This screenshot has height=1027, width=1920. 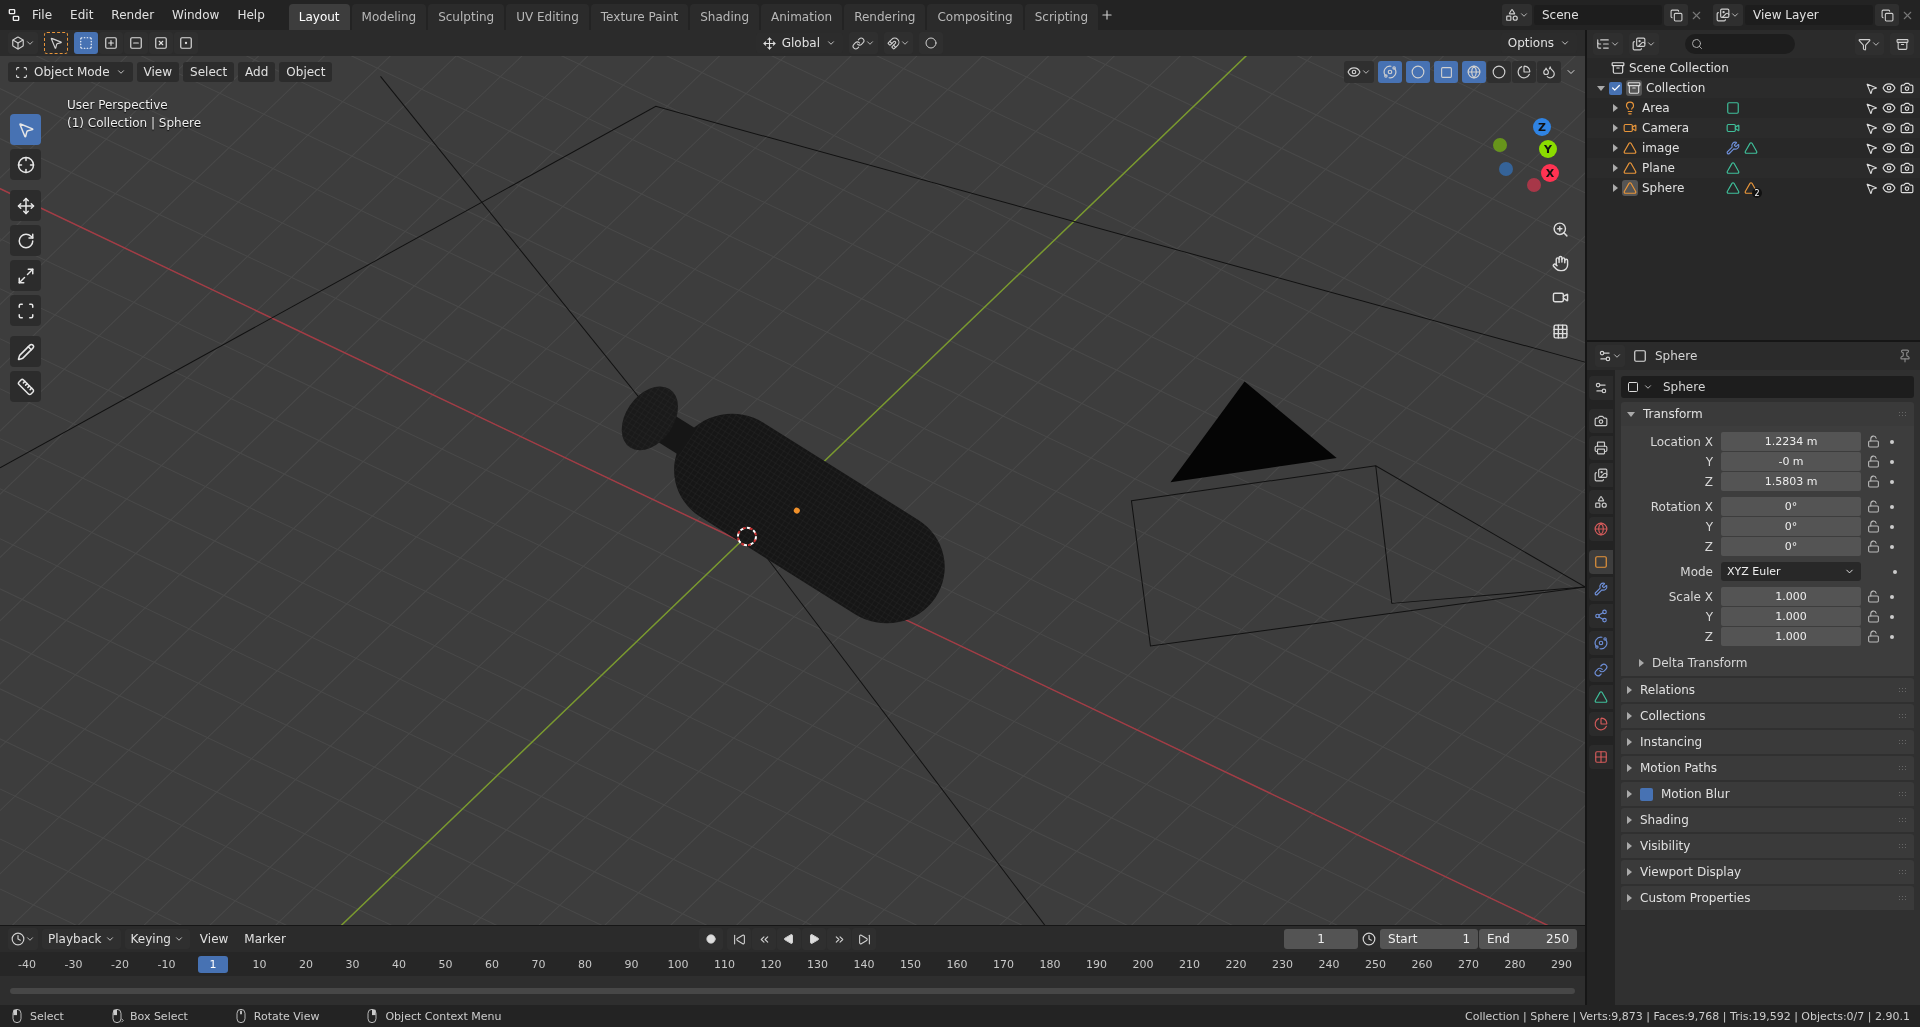 What do you see at coordinates (1767, 387) in the screenshot?
I see `object-name-field: Sphere` at bounding box center [1767, 387].